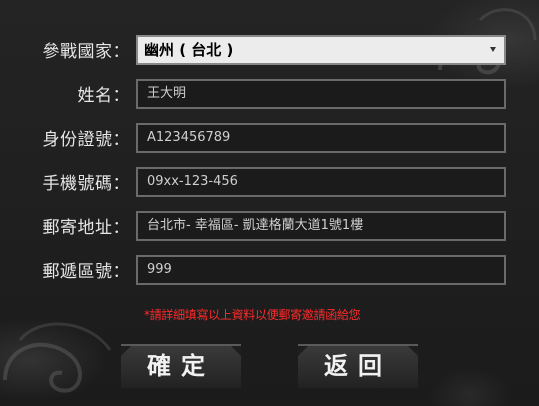 The image size is (539, 406). What do you see at coordinates (189, 50) in the screenshot?
I see `country-select-value: 幽州 ( 台北 )` at bounding box center [189, 50].